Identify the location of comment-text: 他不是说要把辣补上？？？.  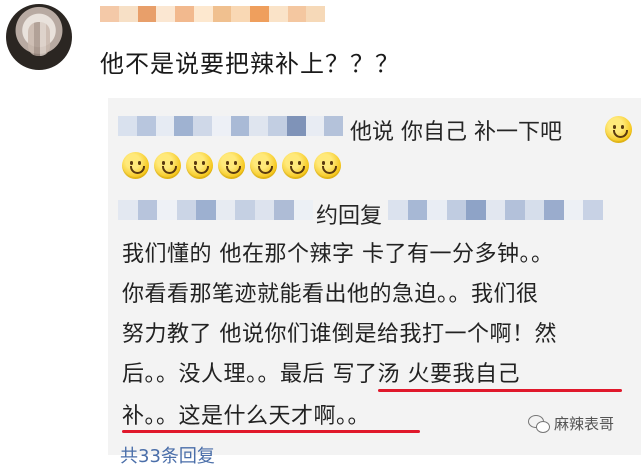
(250, 64).